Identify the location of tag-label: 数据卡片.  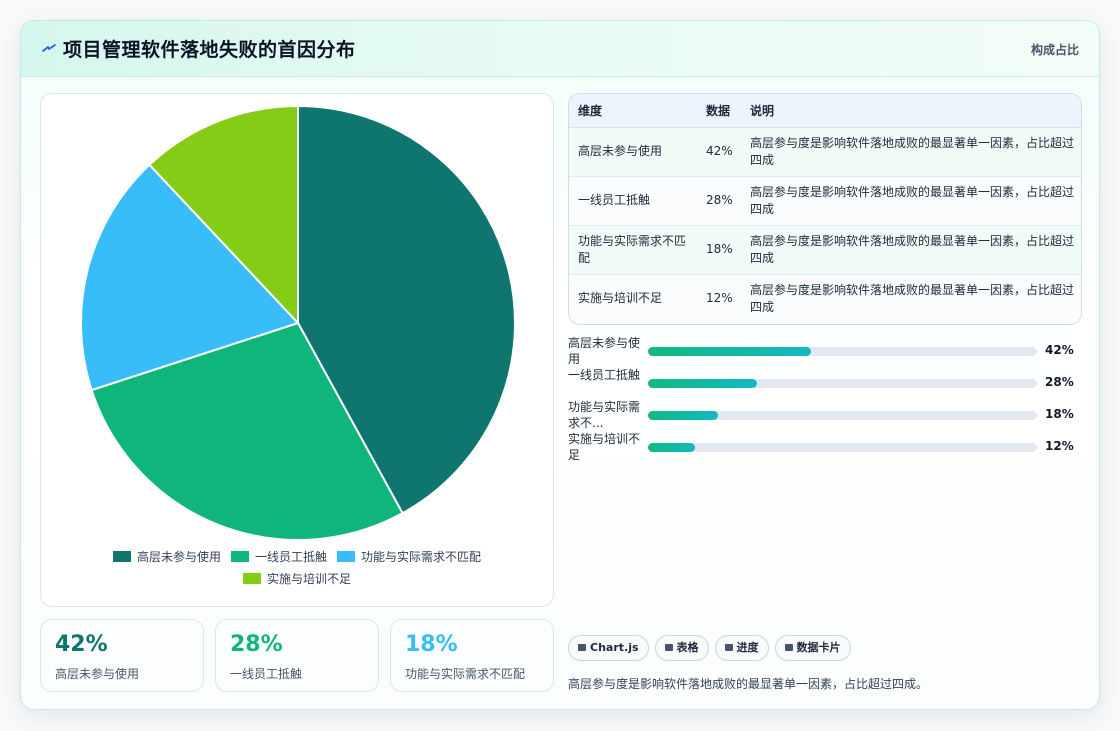
(818, 647).